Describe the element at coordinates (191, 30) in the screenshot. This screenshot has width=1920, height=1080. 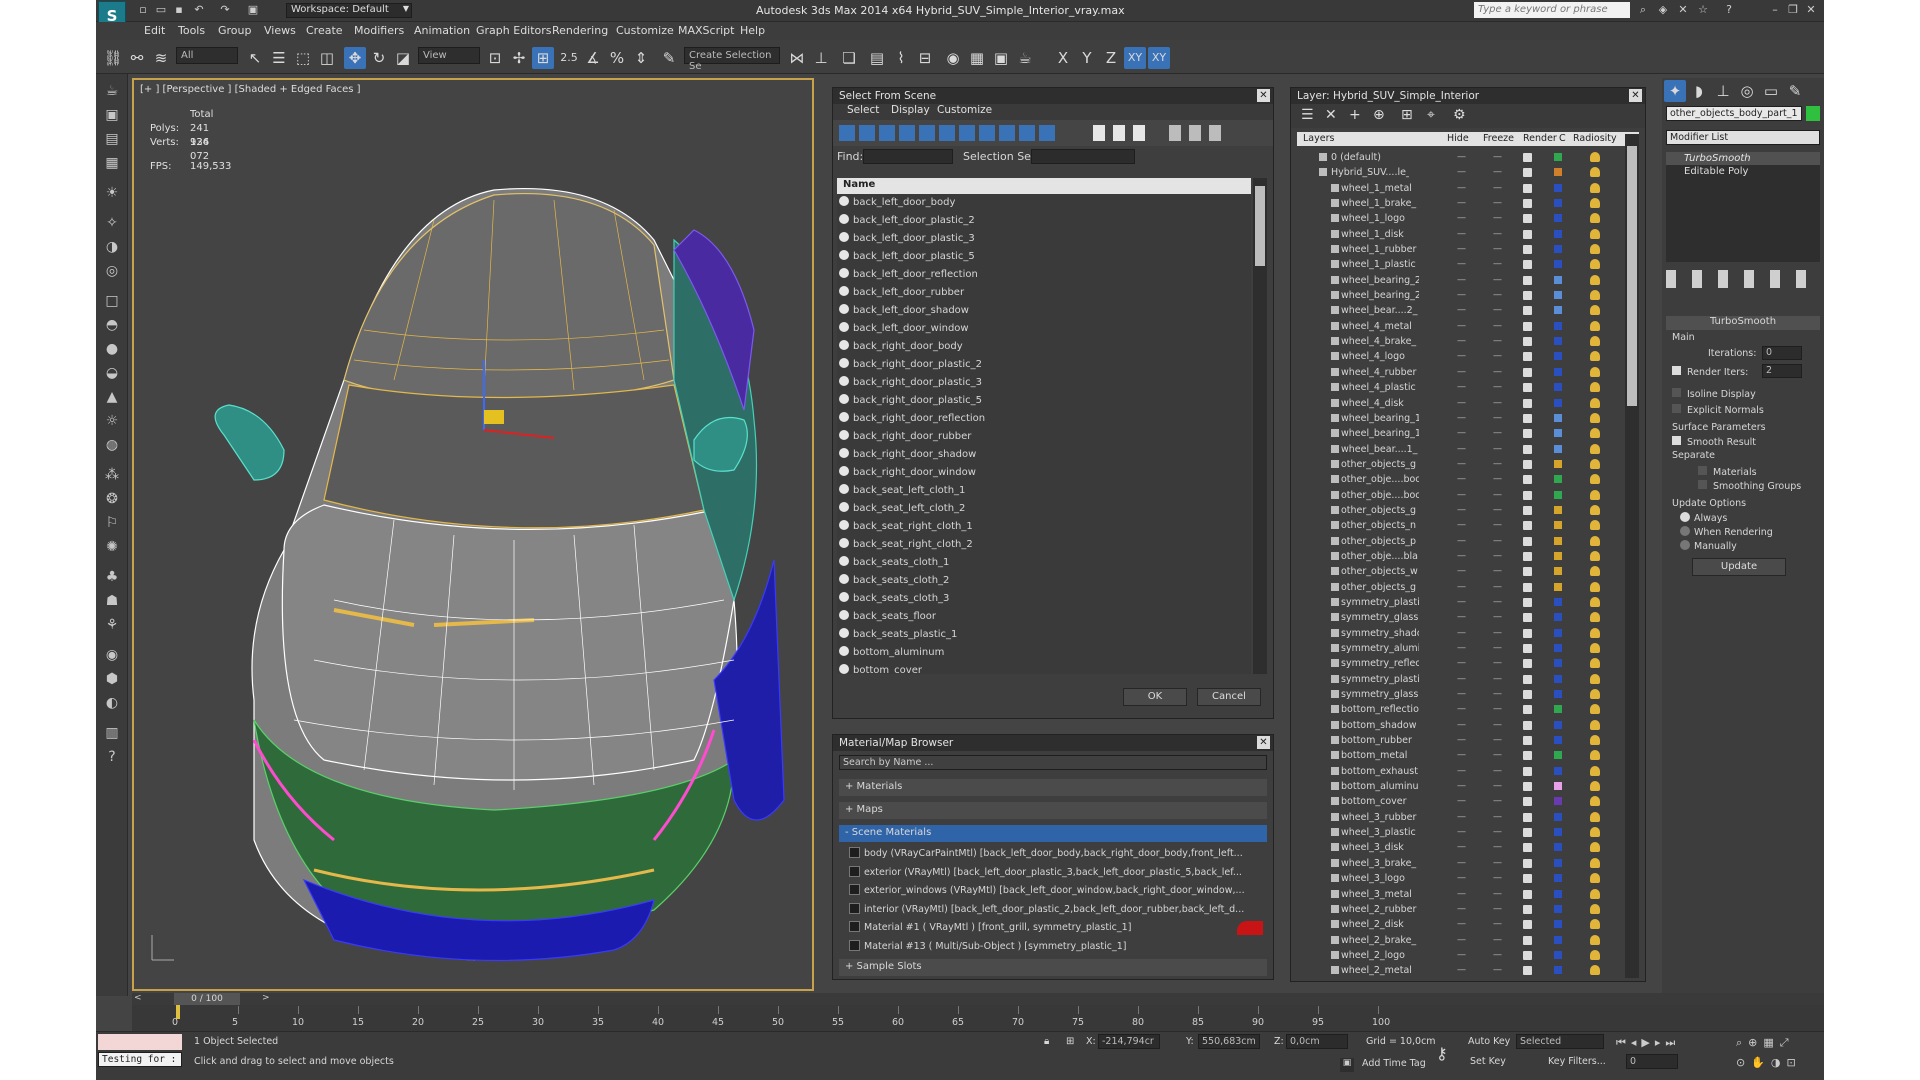
I see `menu-tools: Tools` at that location.